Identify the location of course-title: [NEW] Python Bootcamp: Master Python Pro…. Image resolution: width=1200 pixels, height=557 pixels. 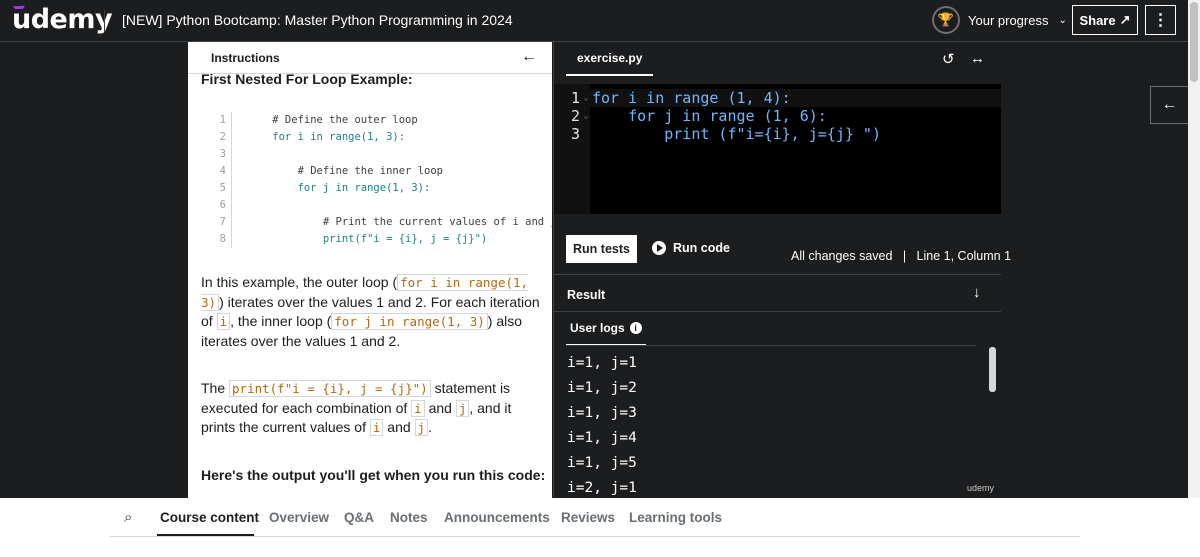
(317, 20).